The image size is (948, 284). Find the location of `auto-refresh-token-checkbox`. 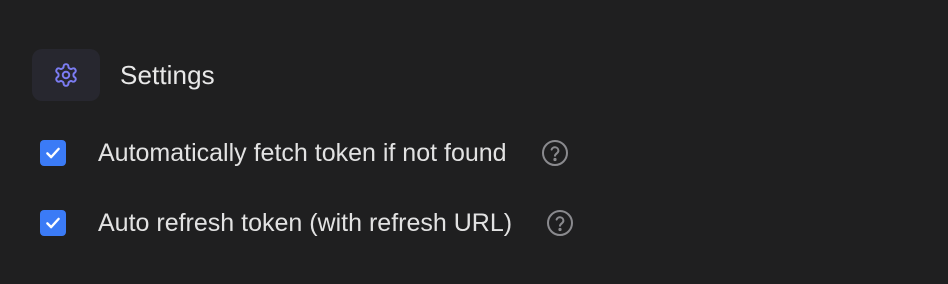

auto-refresh-token-checkbox is located at coordinates (53, 223).